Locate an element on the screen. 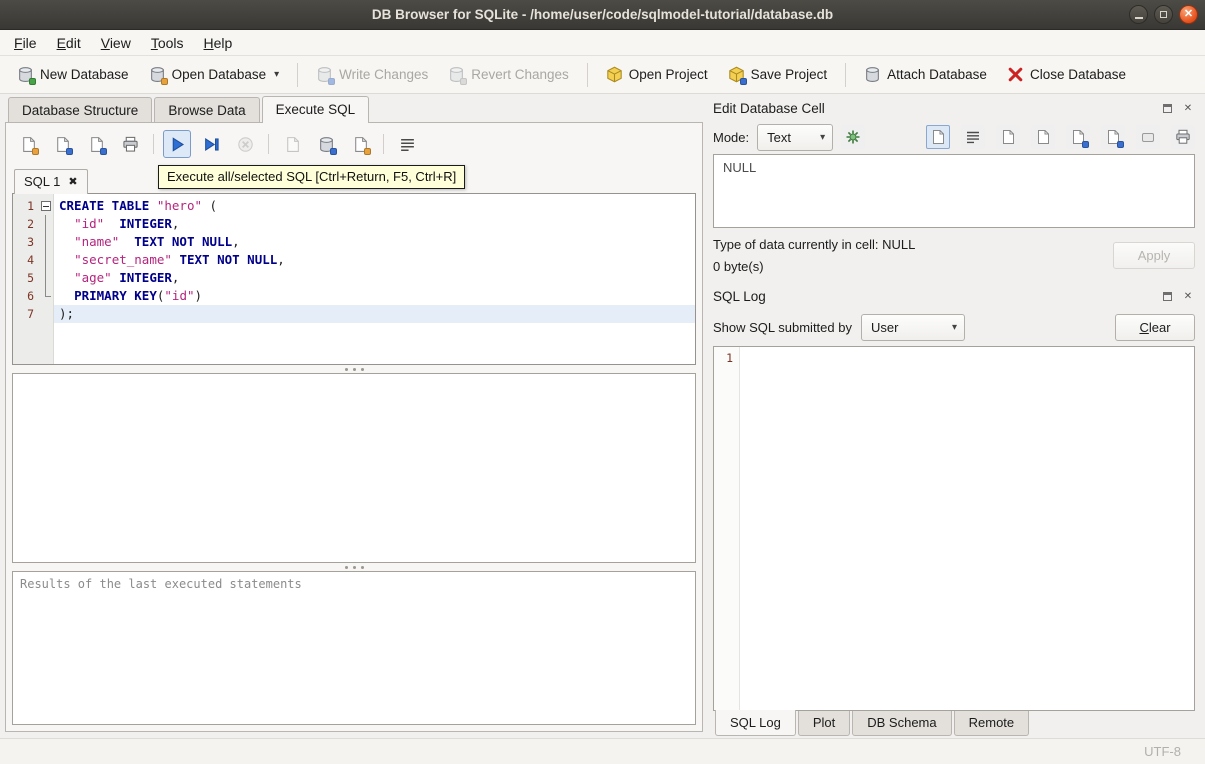 The width and height of the screenshot is (1205, 764). open-project-button: Open Project is located at coordinates (657, 74).